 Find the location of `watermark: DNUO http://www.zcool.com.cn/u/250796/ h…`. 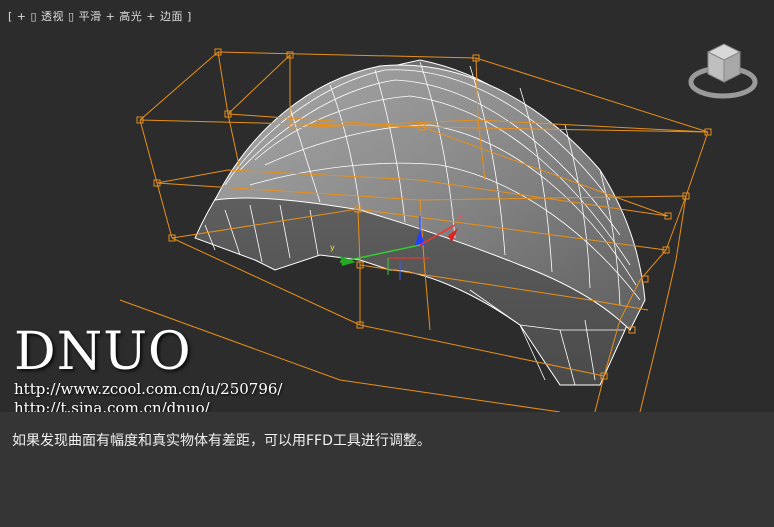

watermark: DNUO http://www.zcool.com.cn/u/250796/ h… is located at coordinates (148, 368).